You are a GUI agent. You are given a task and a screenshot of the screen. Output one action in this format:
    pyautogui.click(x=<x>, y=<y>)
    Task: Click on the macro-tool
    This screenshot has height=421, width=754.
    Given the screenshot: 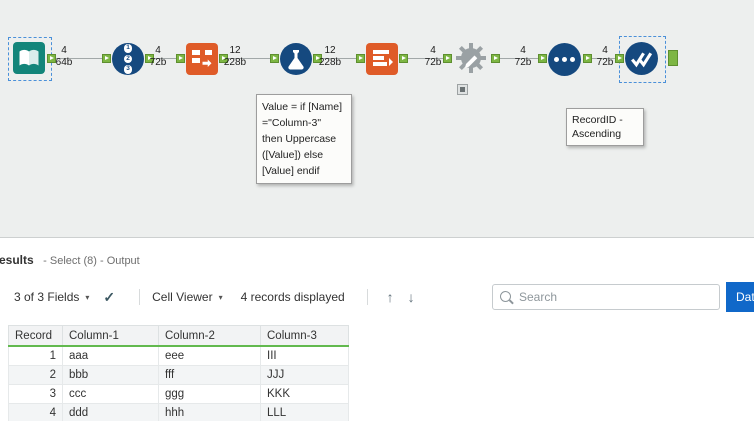 What is the action you would take?
    pyautogui.click(x=471, y=58)
    